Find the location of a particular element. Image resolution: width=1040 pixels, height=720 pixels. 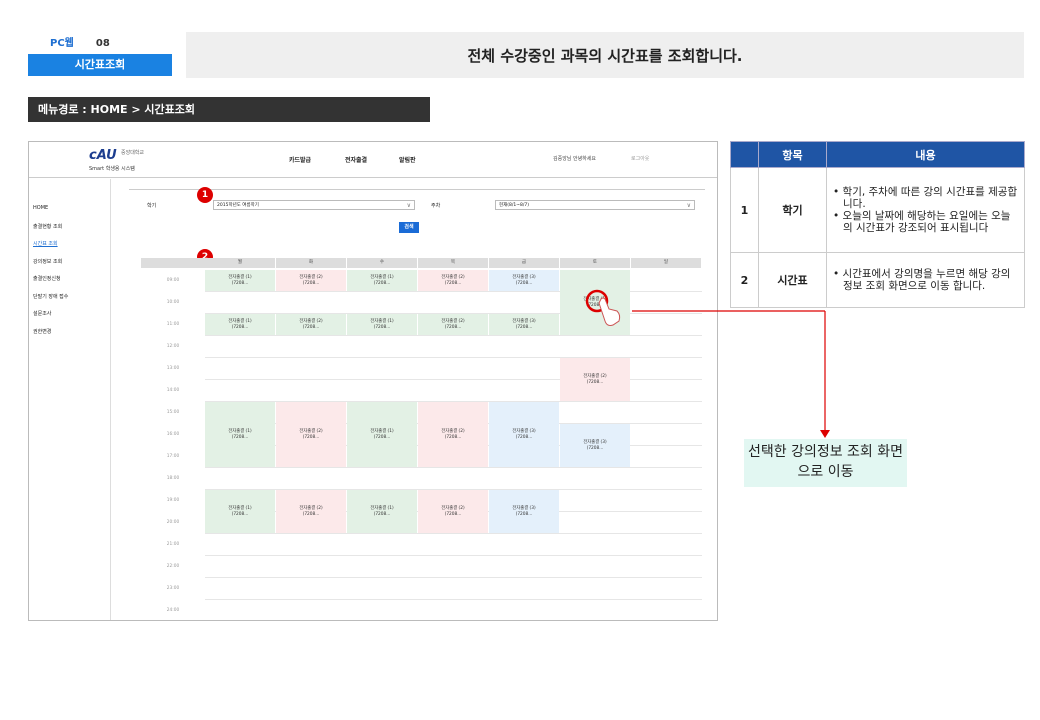

callout-box: 선택한 강의정보 조회 화면으로 이동 is located at coordinates (825, 463).